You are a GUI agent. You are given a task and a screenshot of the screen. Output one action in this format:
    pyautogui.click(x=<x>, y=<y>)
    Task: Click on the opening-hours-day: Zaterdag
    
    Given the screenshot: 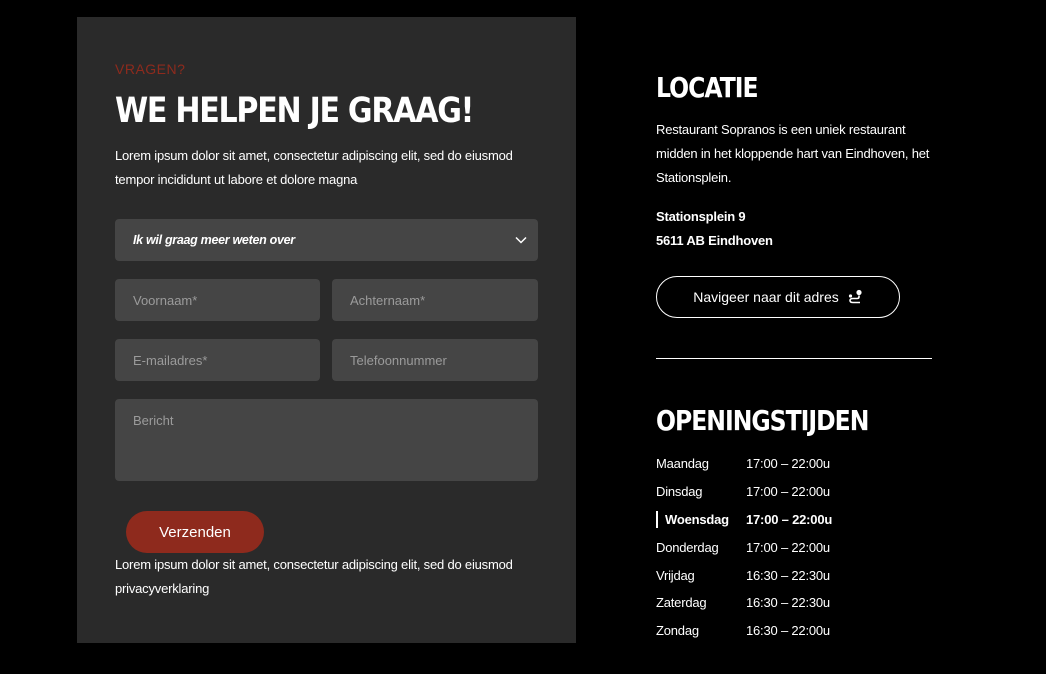 What is the action you would take?
    pyautogui.click(x=681, y=603)
    